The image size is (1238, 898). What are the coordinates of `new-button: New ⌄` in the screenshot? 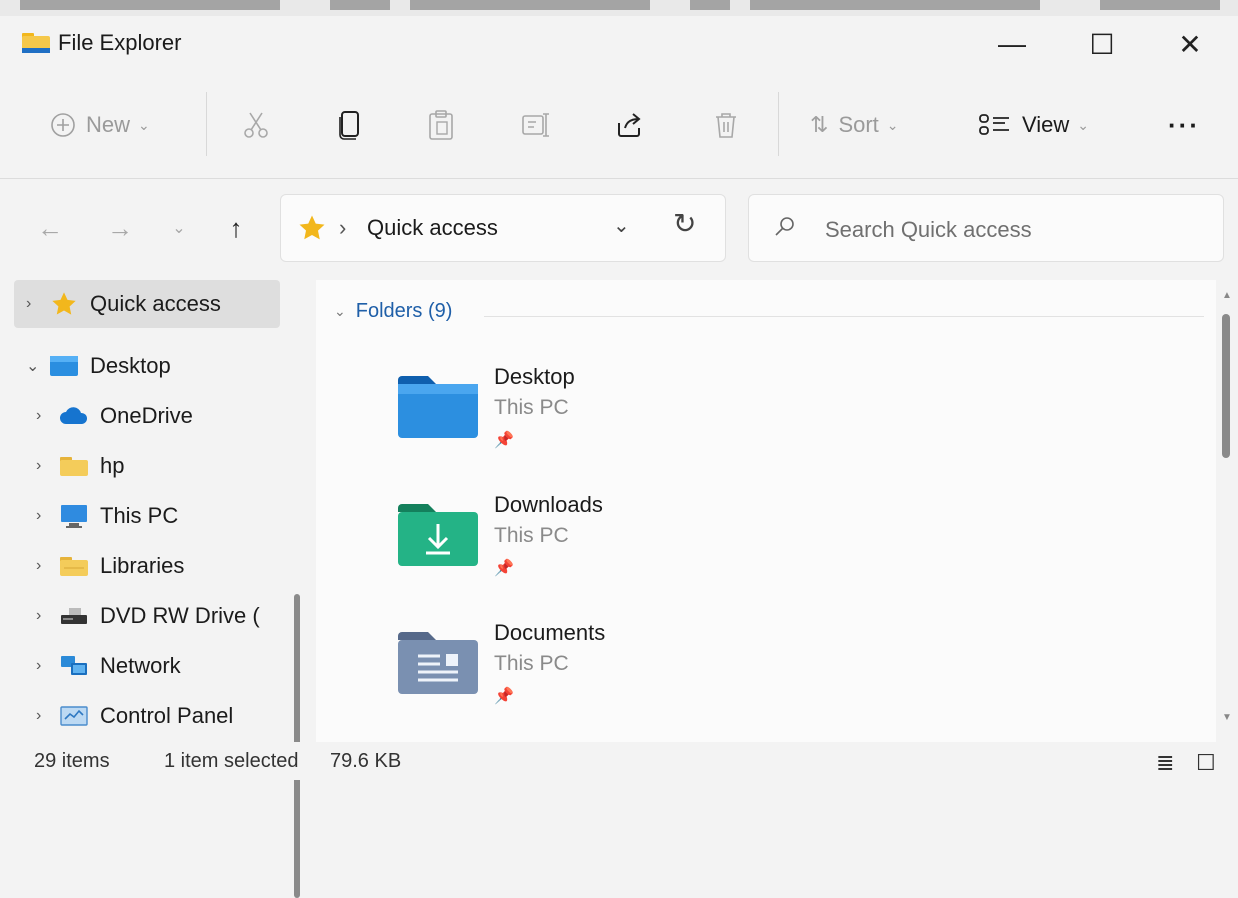 It's located at (100, 125).